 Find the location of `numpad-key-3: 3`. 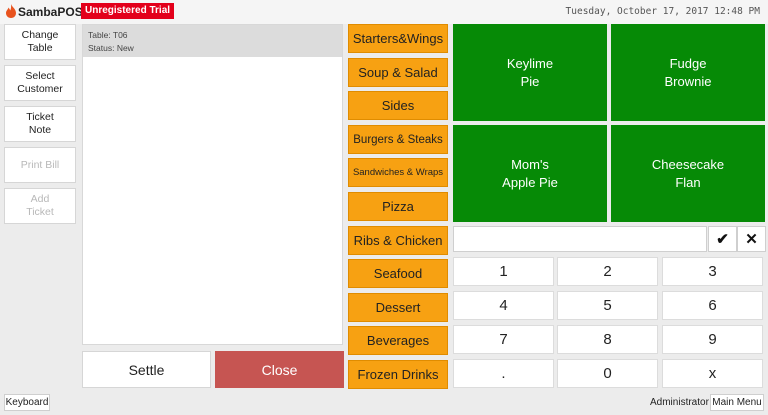

numpad-key-3: 3 is located at coordinates (712, 271).